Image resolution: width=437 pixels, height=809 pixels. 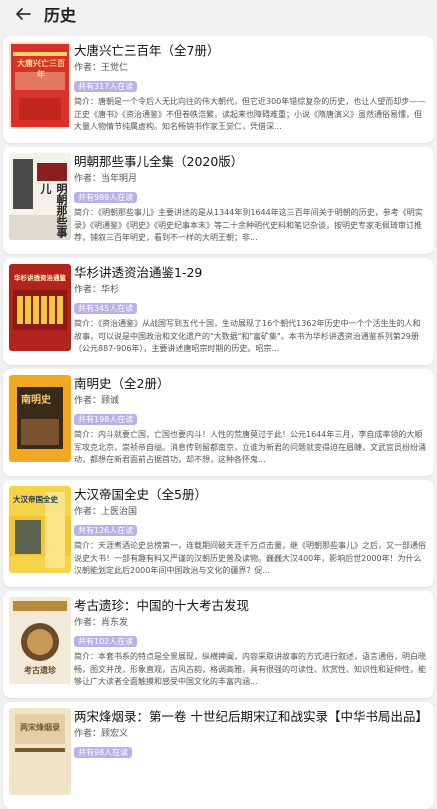 I want to click on cover-title: 大汉帝国全史, so click(x=35, y=499).